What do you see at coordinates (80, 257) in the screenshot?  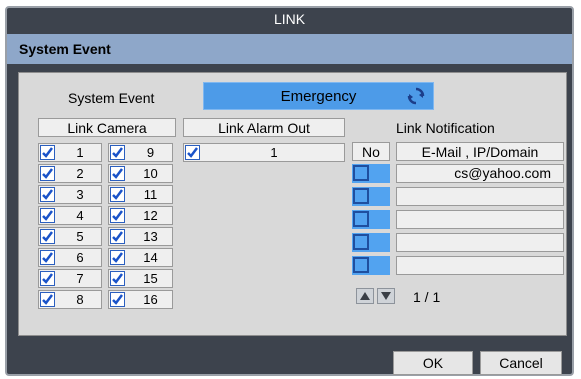 I see `camera-number: 6` at bounding box center [80, 257].